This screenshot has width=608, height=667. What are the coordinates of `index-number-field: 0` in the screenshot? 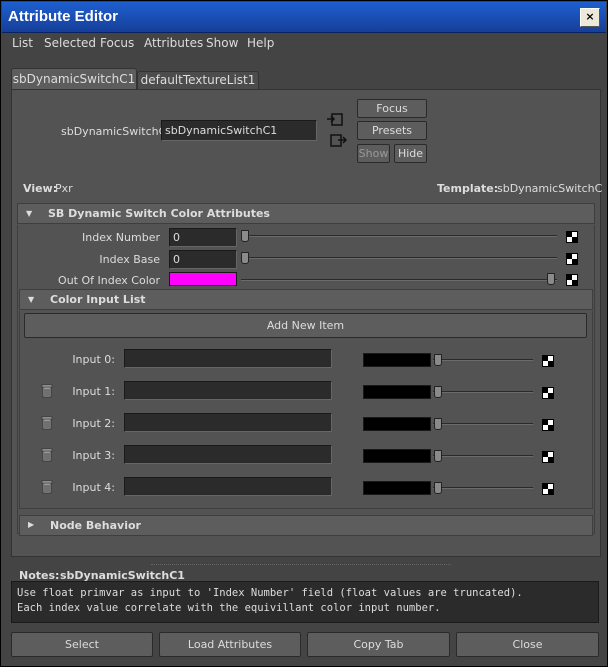 It's located at (203, 237).